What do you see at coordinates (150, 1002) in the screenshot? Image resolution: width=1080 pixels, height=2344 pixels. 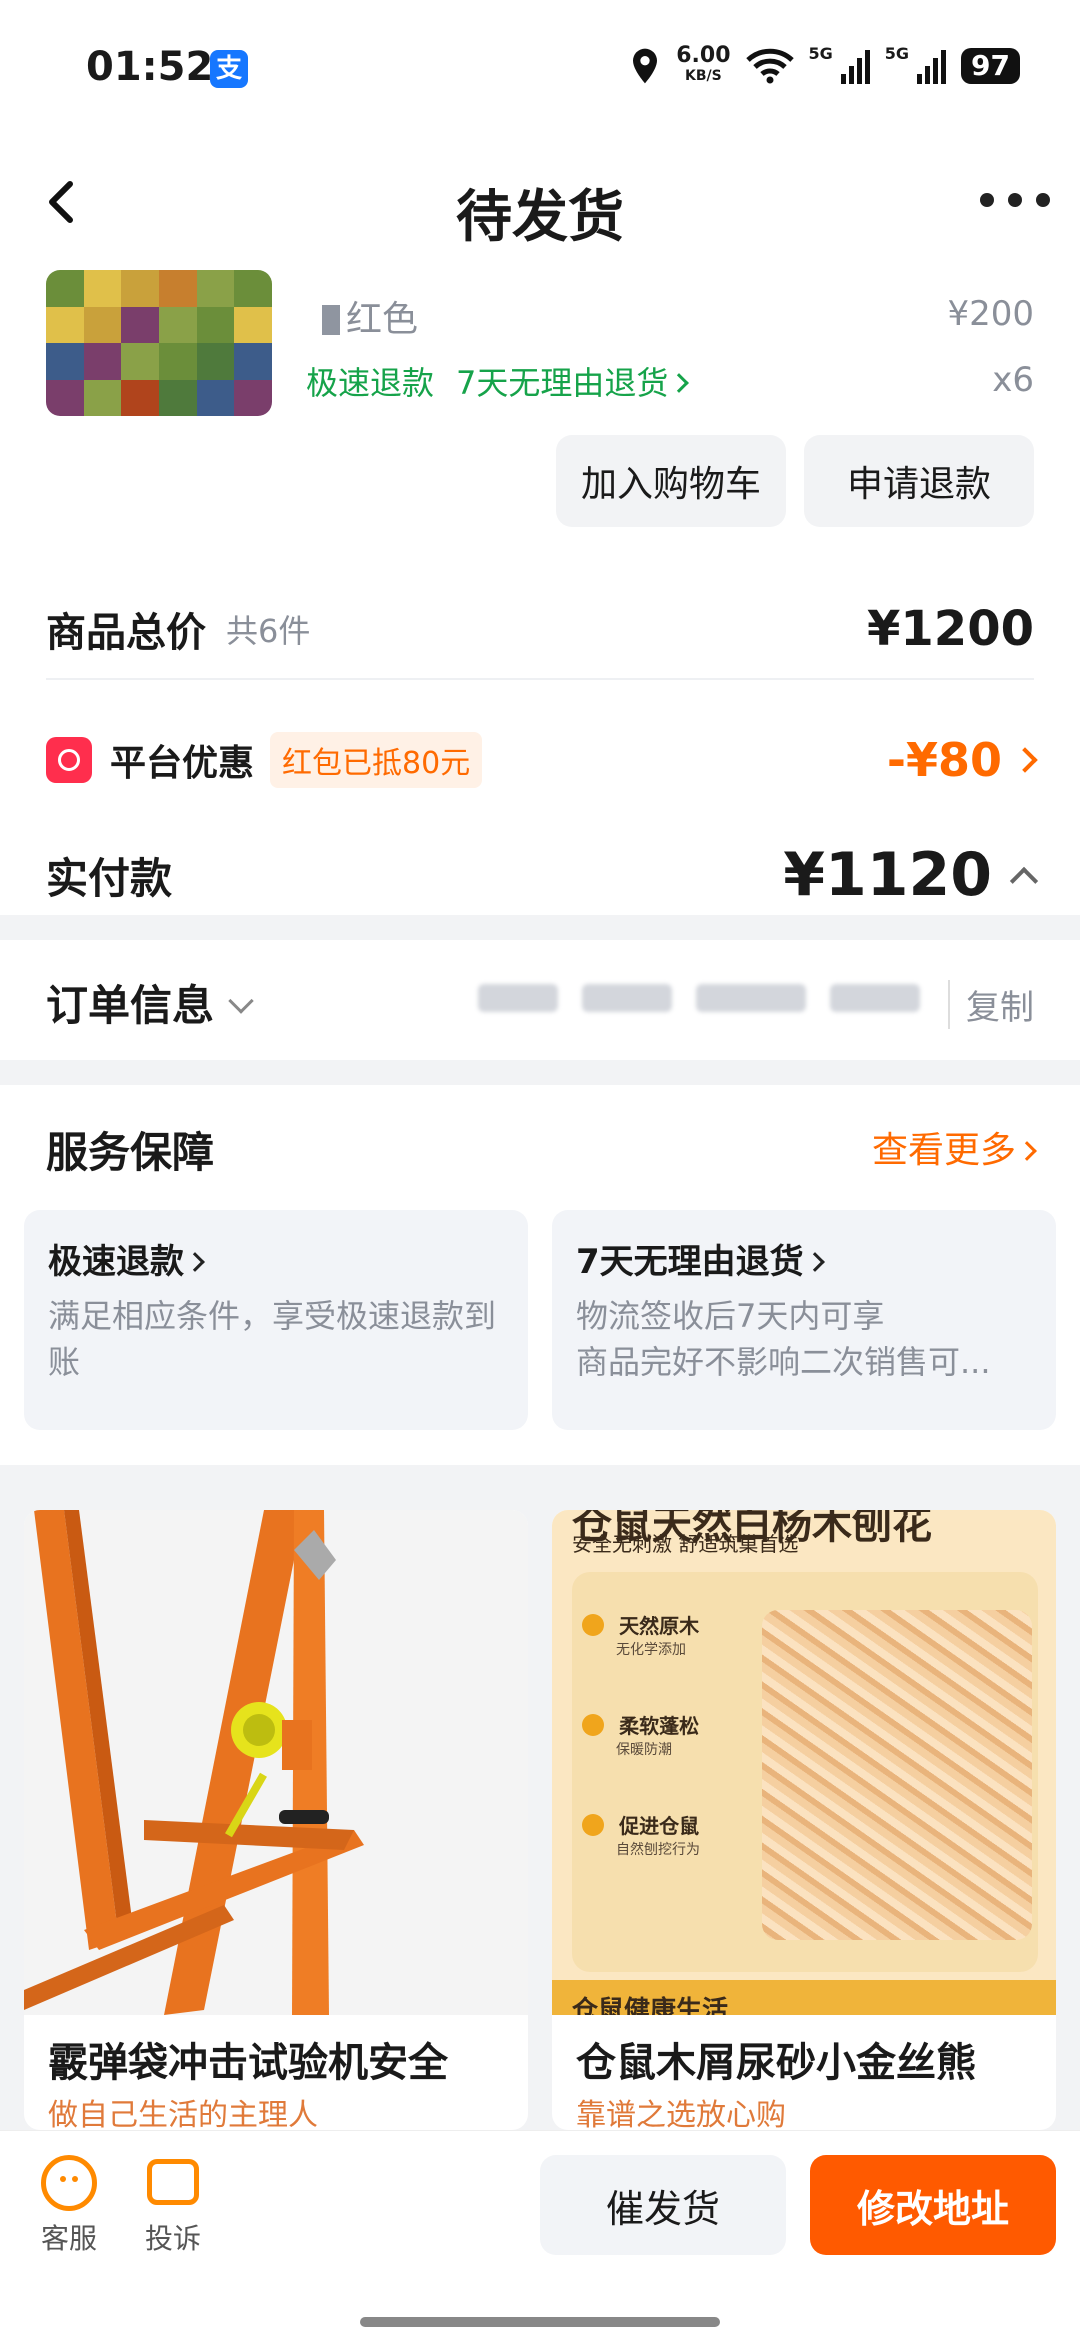 I see `order-info-title: 订单信息` at bounding box center [150, 1002].